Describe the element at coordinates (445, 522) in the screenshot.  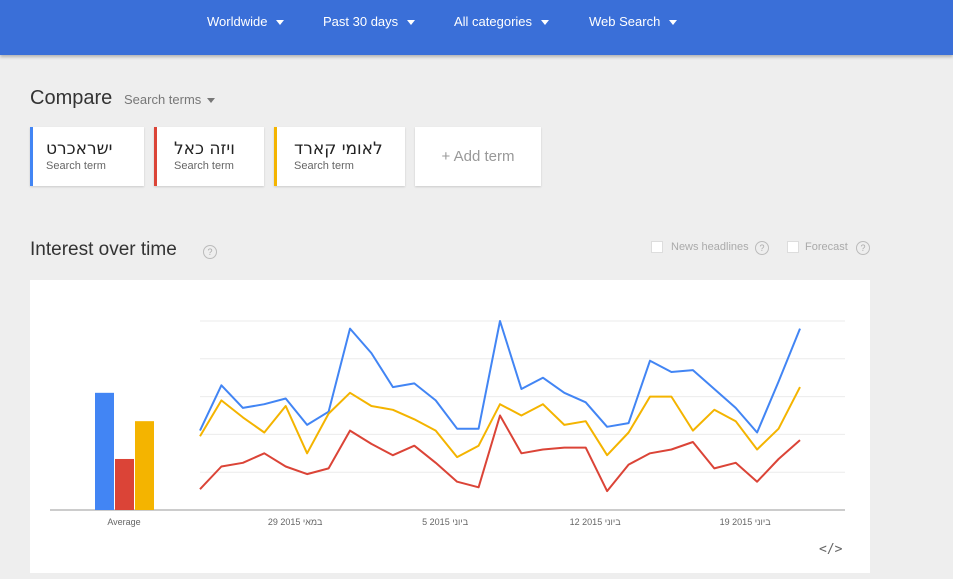
I see `x-tick-label: 5 ביוני 2015` at that location.